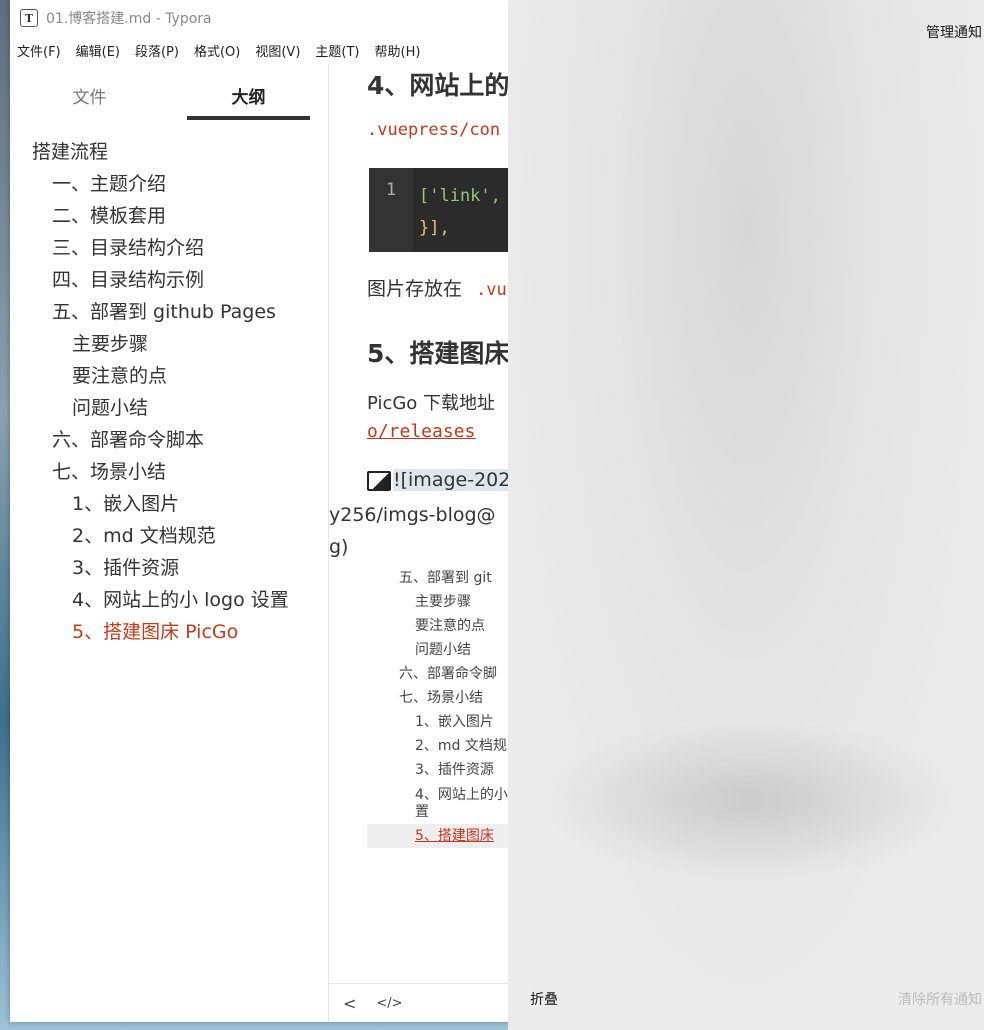 Image resolution: width=984 pixels, height=1030 pixels. What do you see at coordinates (337, 50) in the screenshot?
I see `menu-theme: 主题(T)` at bounding box center [337, 50].